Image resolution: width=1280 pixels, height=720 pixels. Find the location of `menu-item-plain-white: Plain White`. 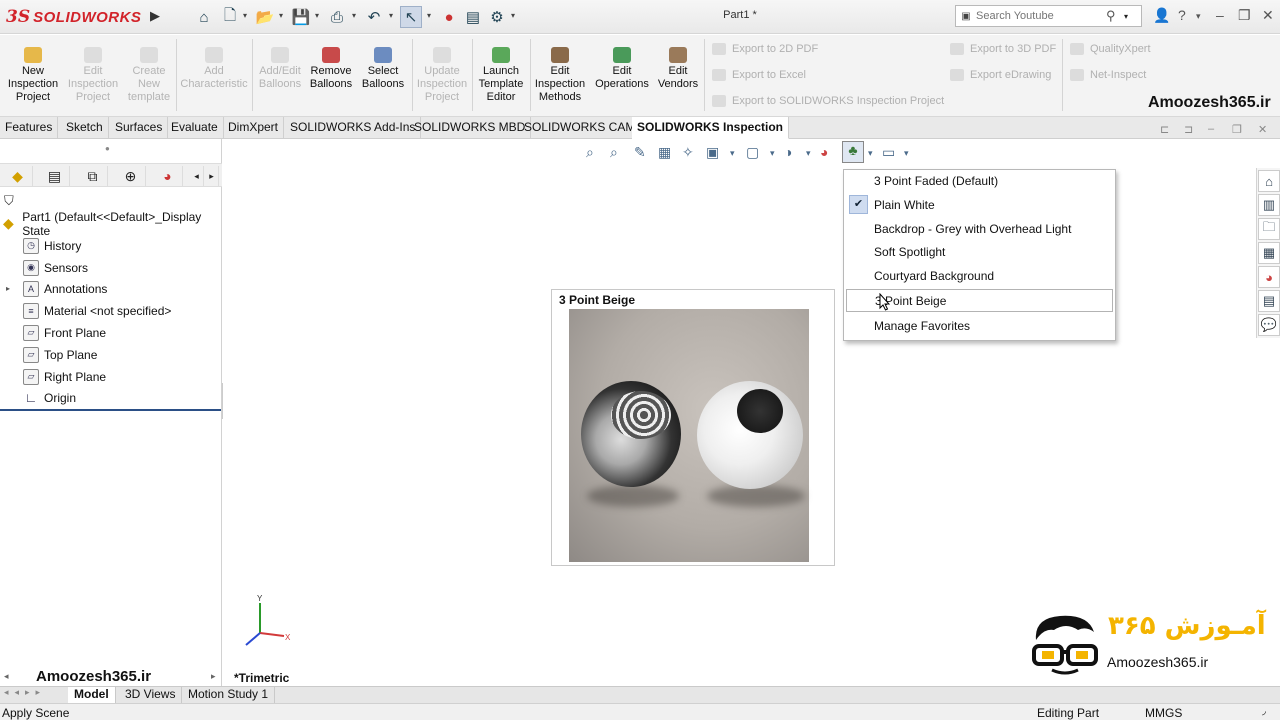

menu-item-plain-white: Plain White is located at coordinates (979, 205).